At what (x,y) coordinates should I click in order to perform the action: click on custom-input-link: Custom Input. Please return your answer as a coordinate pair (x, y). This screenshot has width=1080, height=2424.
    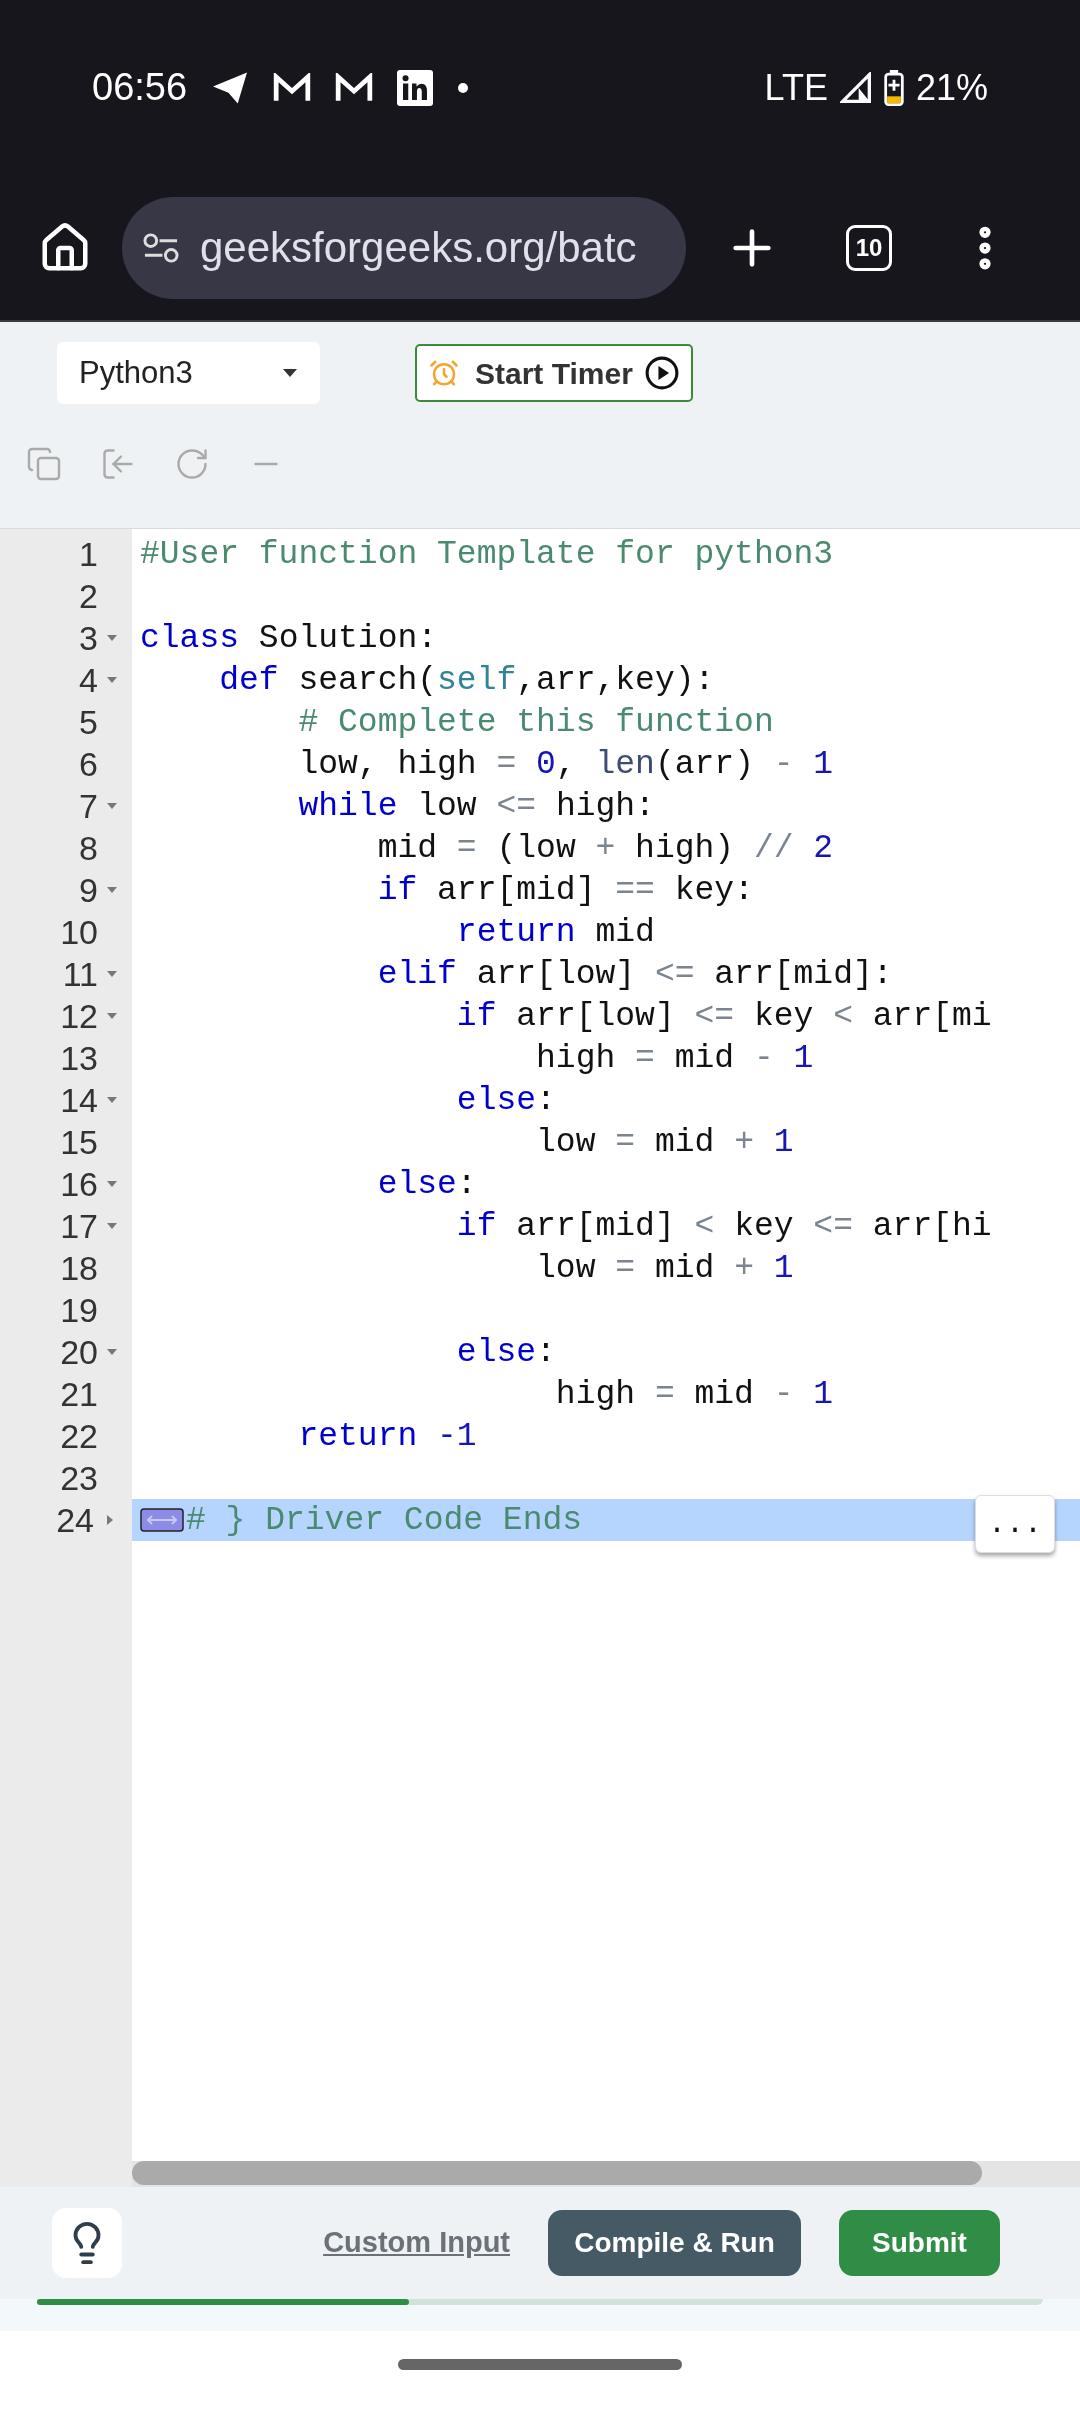
    Looking at the image, I should click on (416, 2243).